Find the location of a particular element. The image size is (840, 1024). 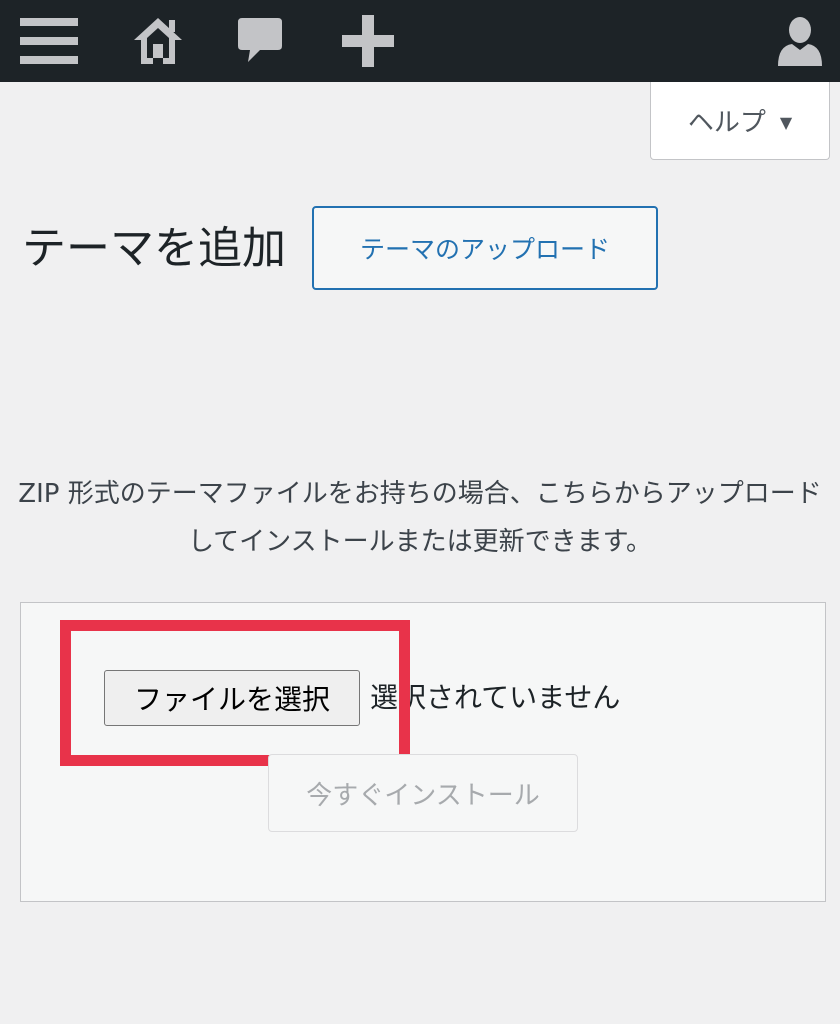

highlight-box is located at coordinates (235, 693).